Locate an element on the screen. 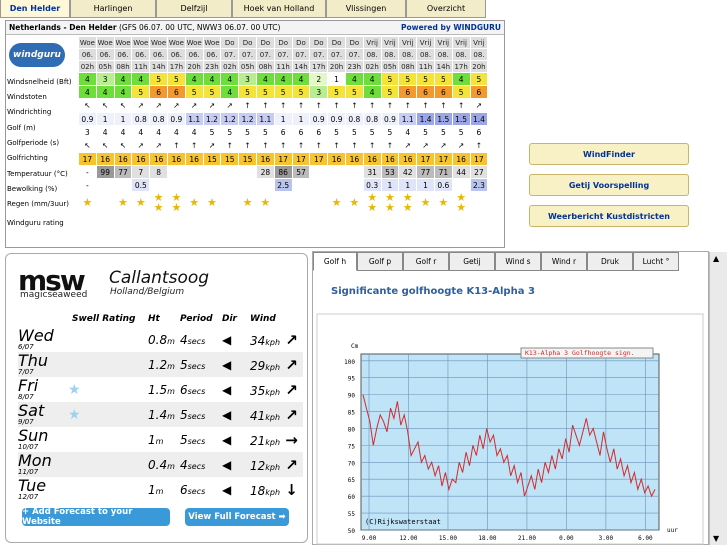 The height and width of the screenshot is (545, 727). msw-row: Sun 10/07 1m 5secs ◀ 21kph → is located at coordinates (160, 439).